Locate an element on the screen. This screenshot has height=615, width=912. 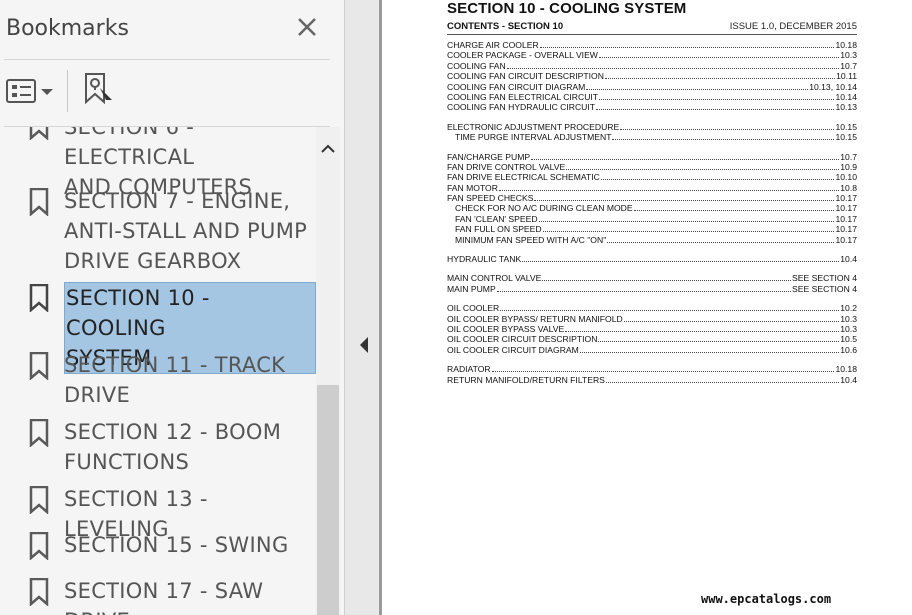
toc-entry: FAN DRIVE CONTROL VALVE 10.9 is located at coordinates (652, 167).